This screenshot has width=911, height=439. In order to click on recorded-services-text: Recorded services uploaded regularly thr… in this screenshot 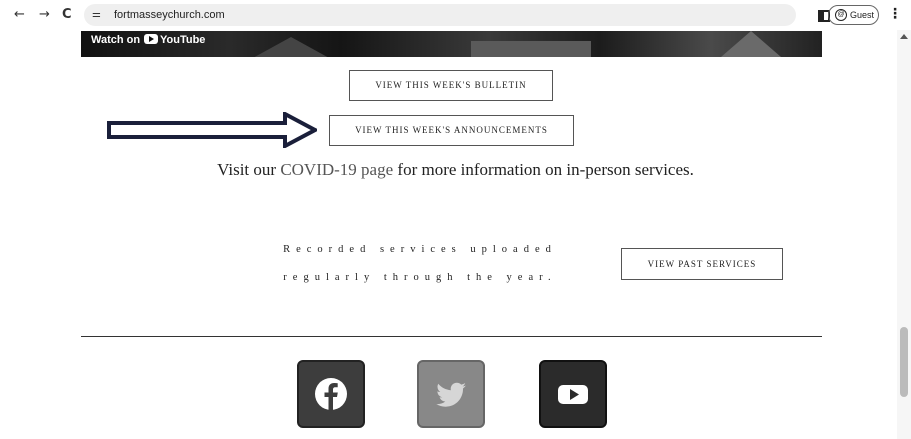, I will do `click(420, 264)`.